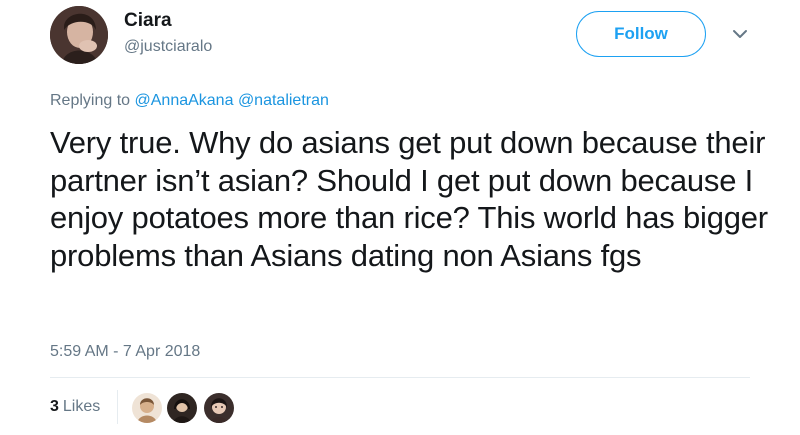 The image size is (800, 435). I want to click on tweet-timestamp: 5:59 AM - 7 Apr 2018, so click(125, 352).